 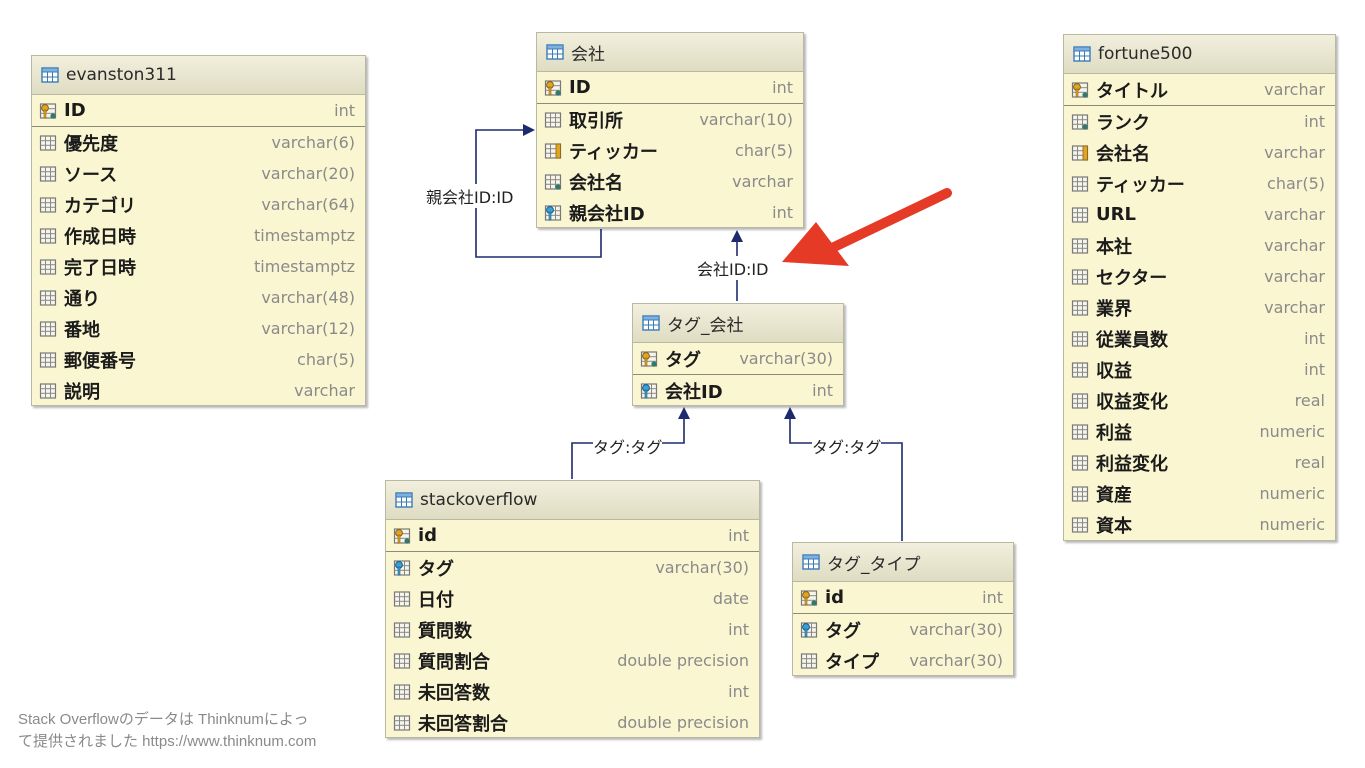 What do you see at coordinates (1199, 214) in the screenshot?
I see `column-row: URL varchar` at bounding box center [1199, 214].